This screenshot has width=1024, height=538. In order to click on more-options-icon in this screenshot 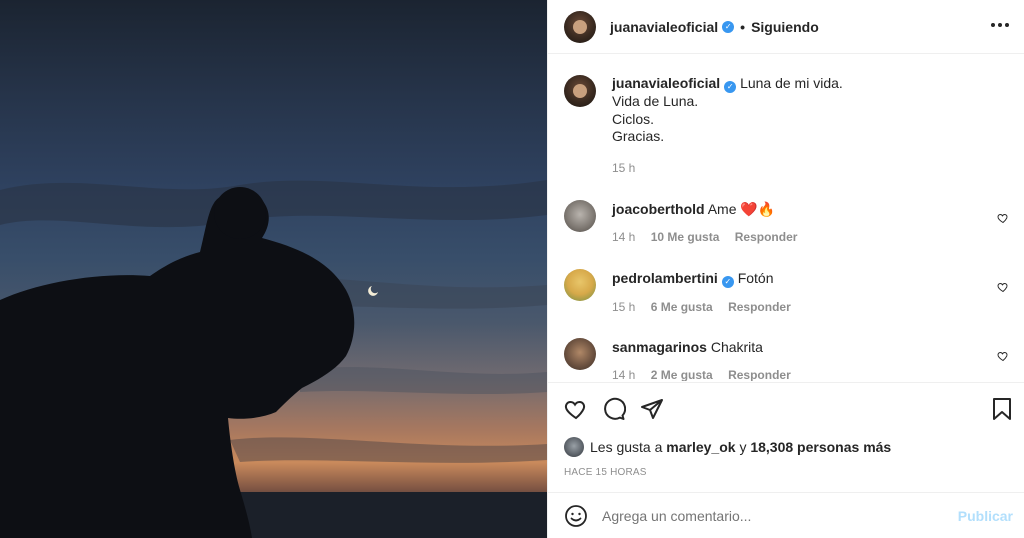, I will do `click(1000, 25)`.